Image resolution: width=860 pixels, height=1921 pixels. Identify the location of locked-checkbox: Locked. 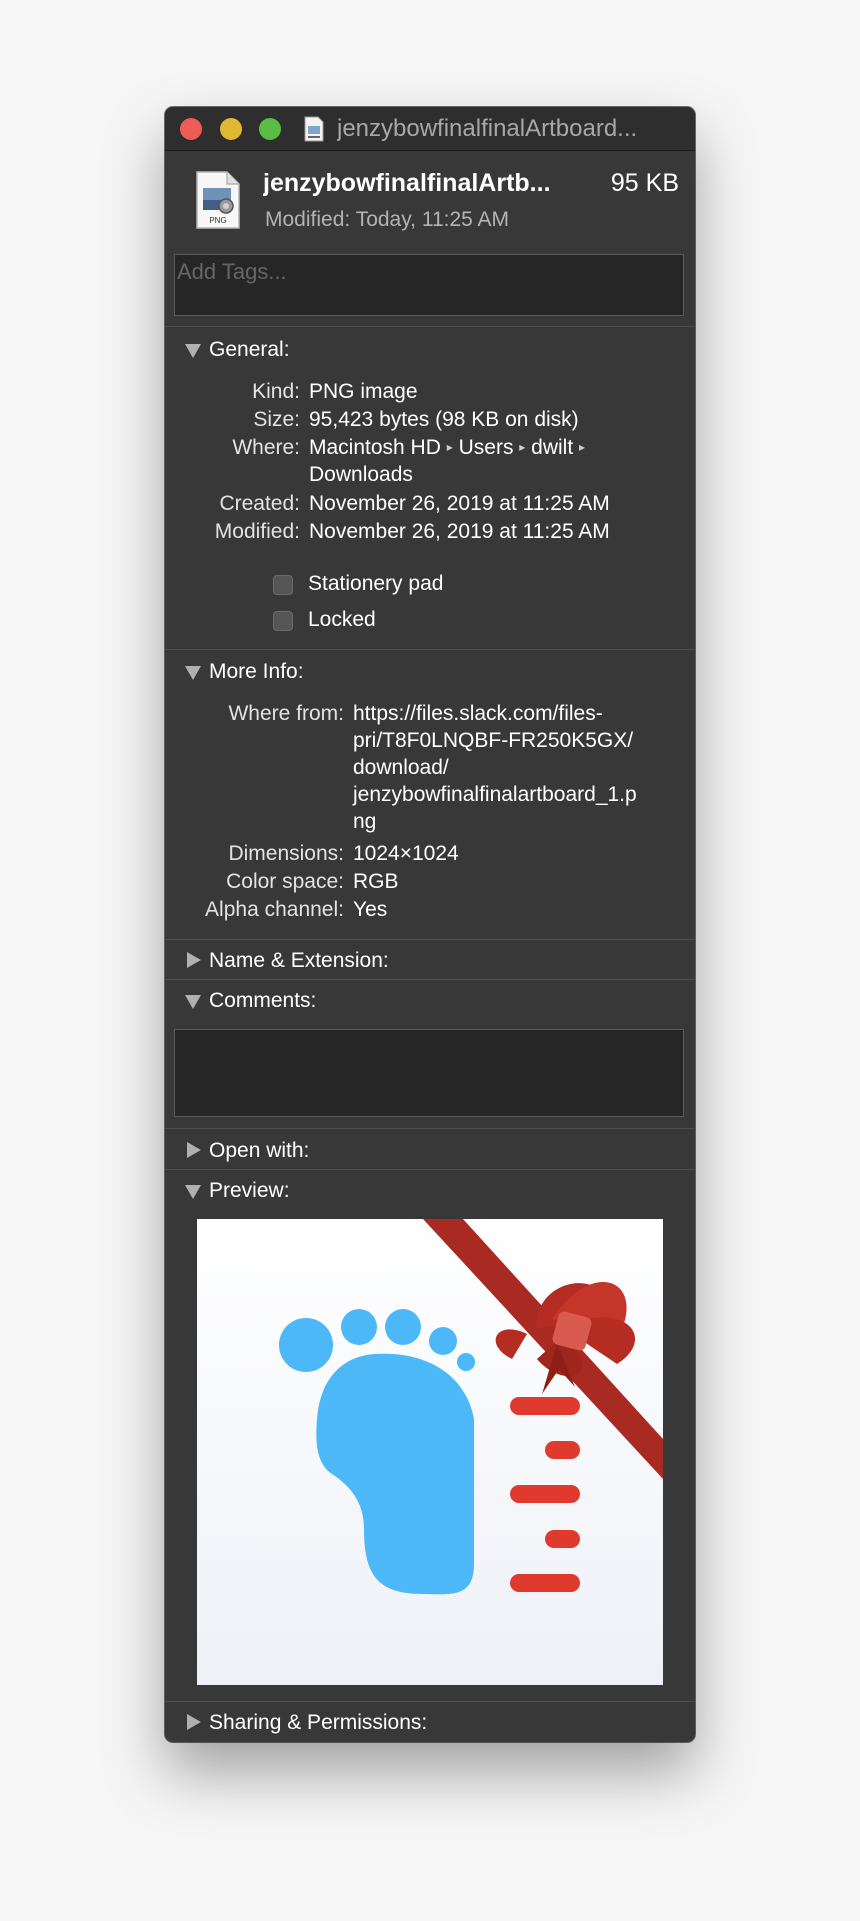
(383, 622).